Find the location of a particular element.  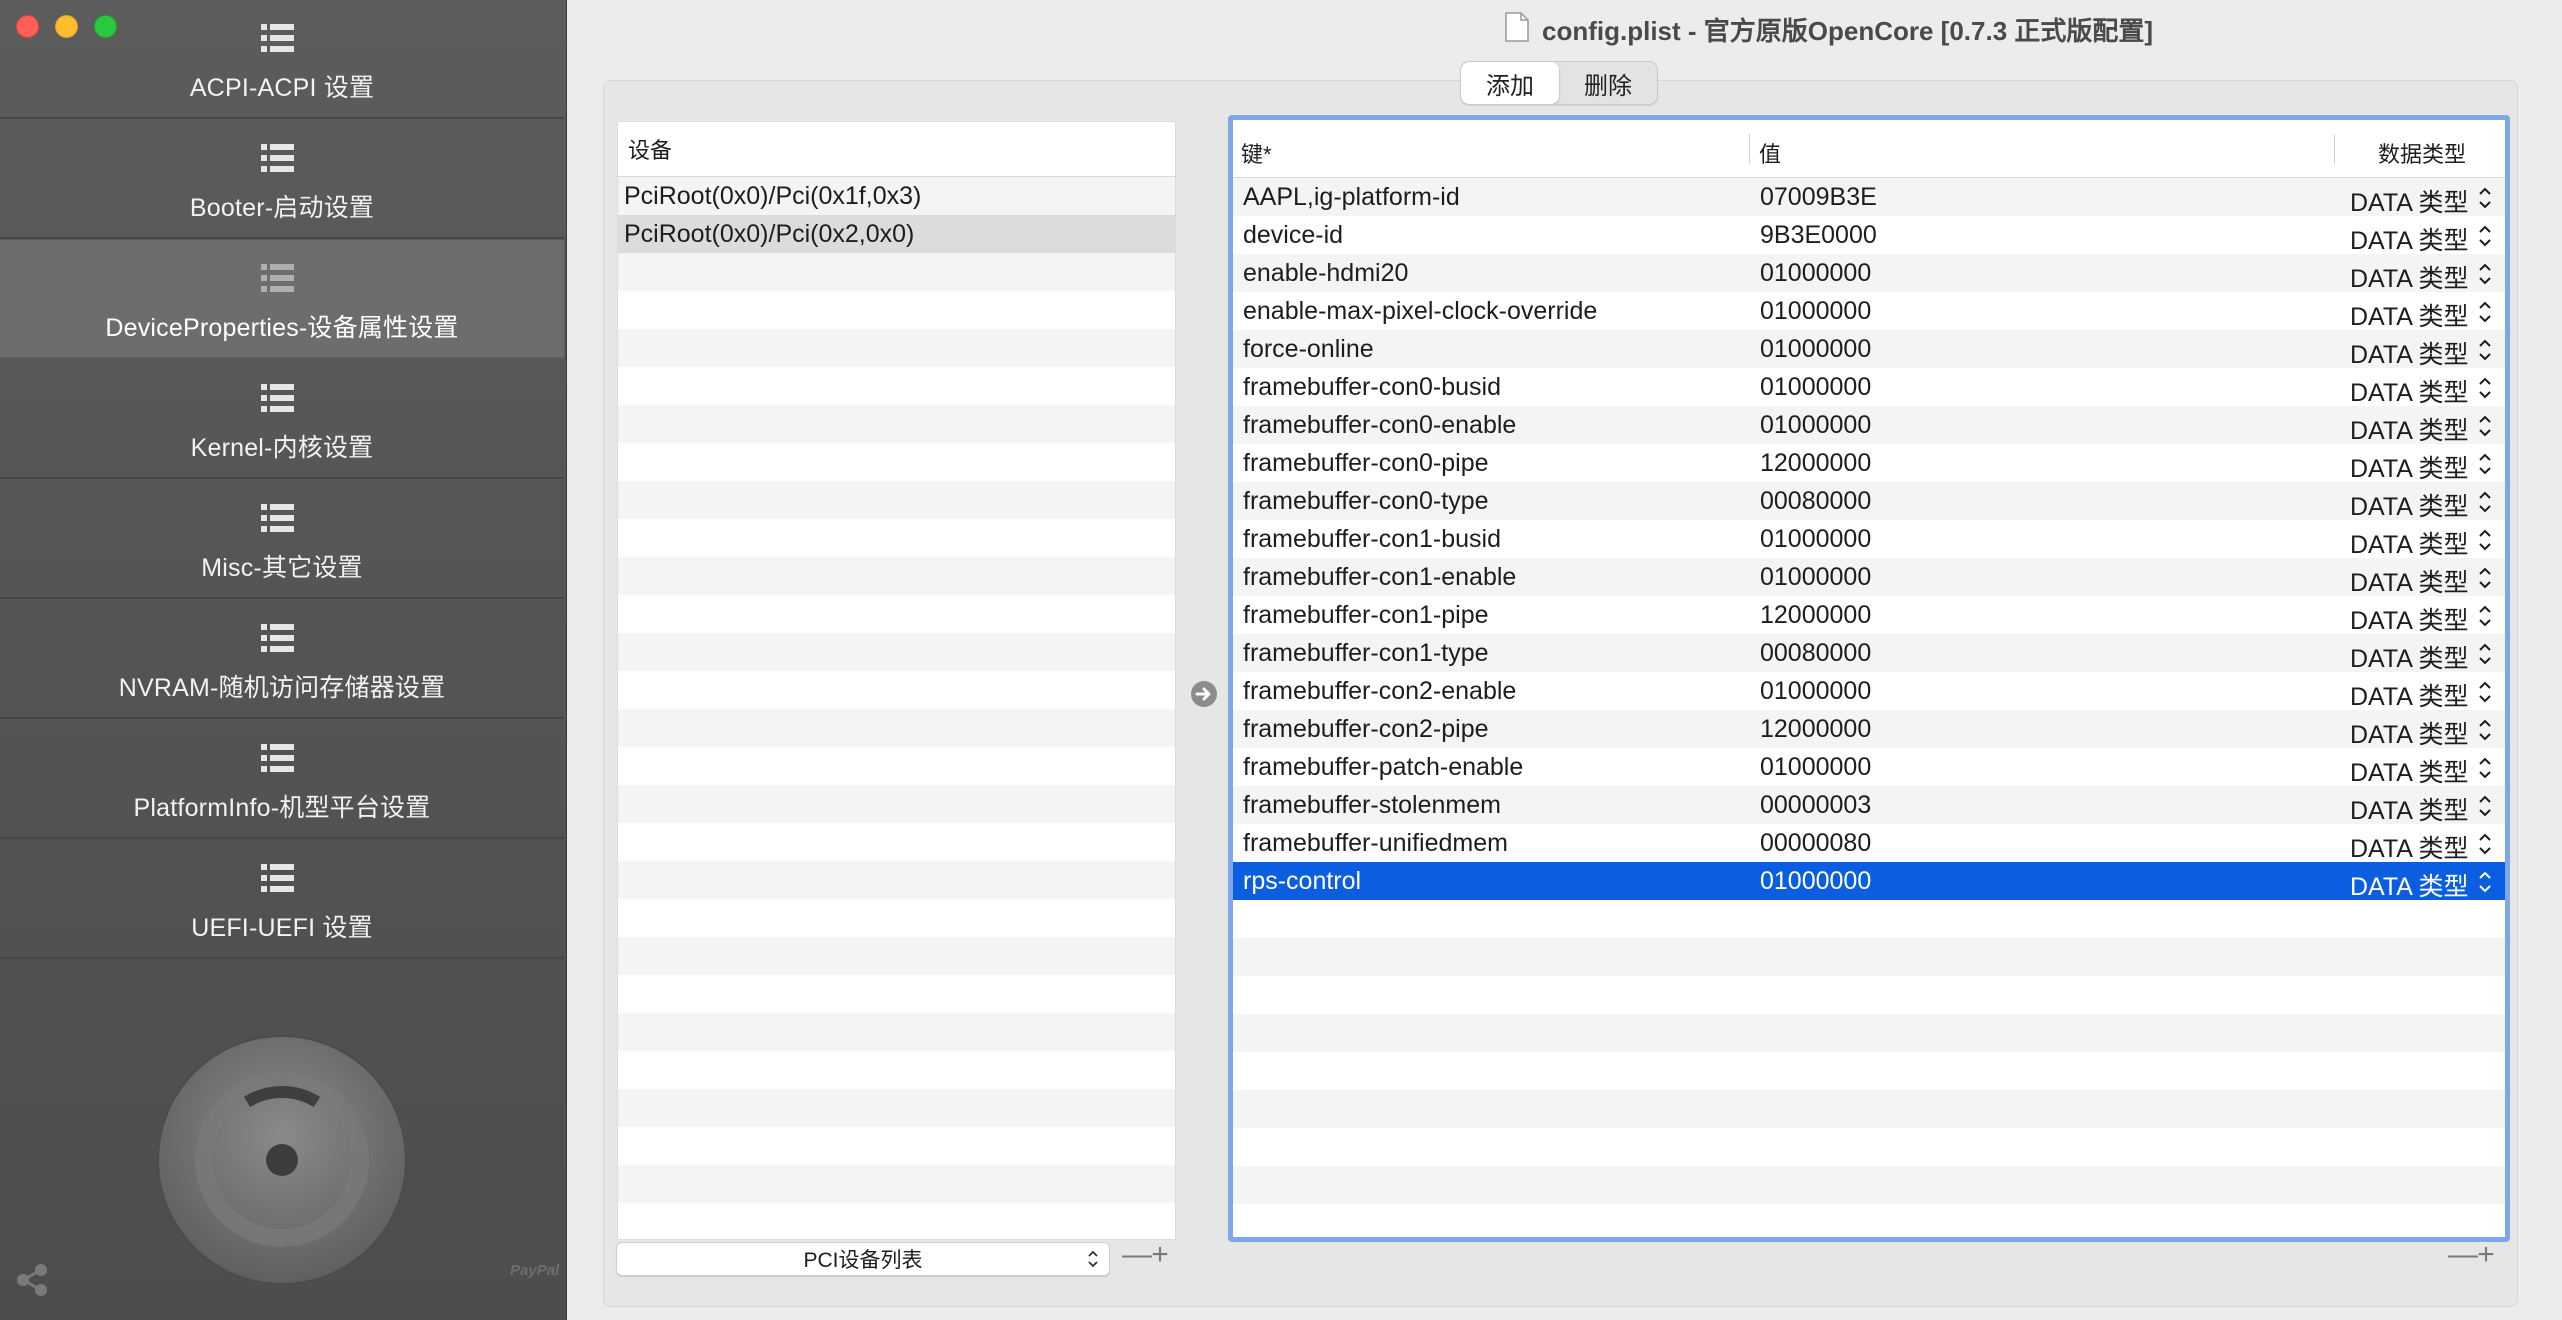

property-row: framebuffer-patch-enable 01000000 DATA 类型 is located at coordinates (1869, 768).